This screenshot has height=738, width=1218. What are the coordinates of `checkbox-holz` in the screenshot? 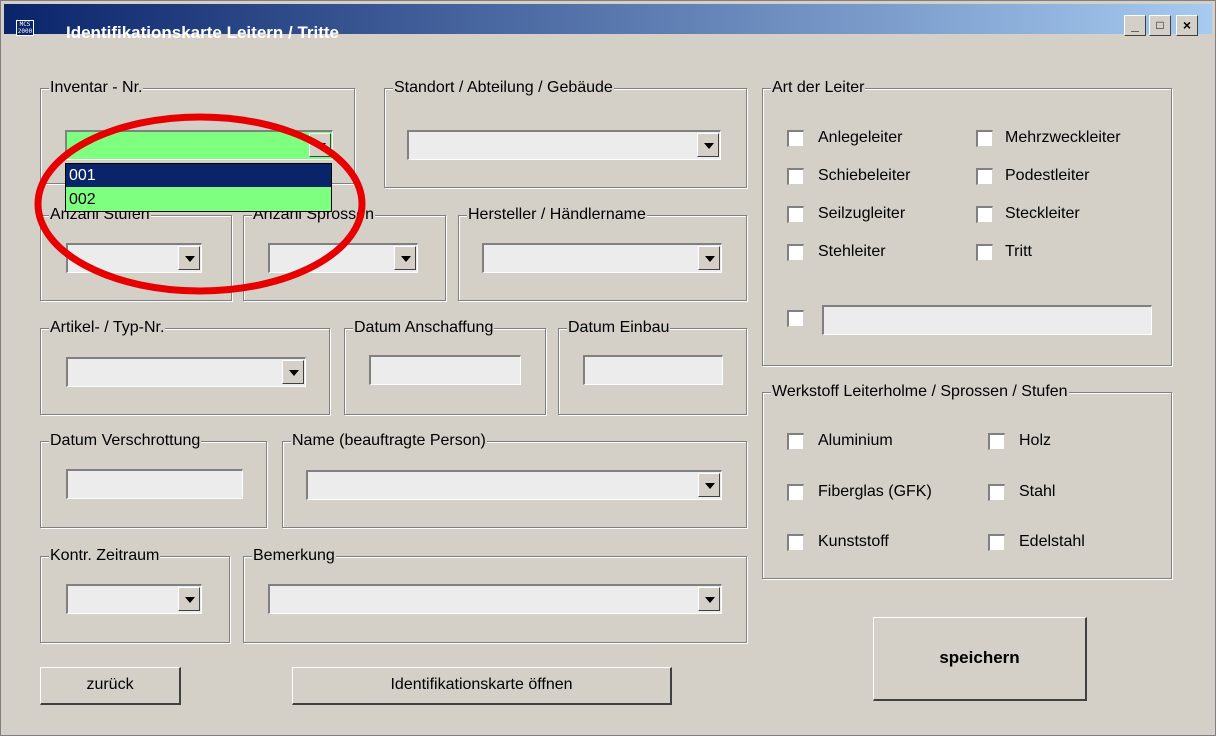 It's located at (996, 441).